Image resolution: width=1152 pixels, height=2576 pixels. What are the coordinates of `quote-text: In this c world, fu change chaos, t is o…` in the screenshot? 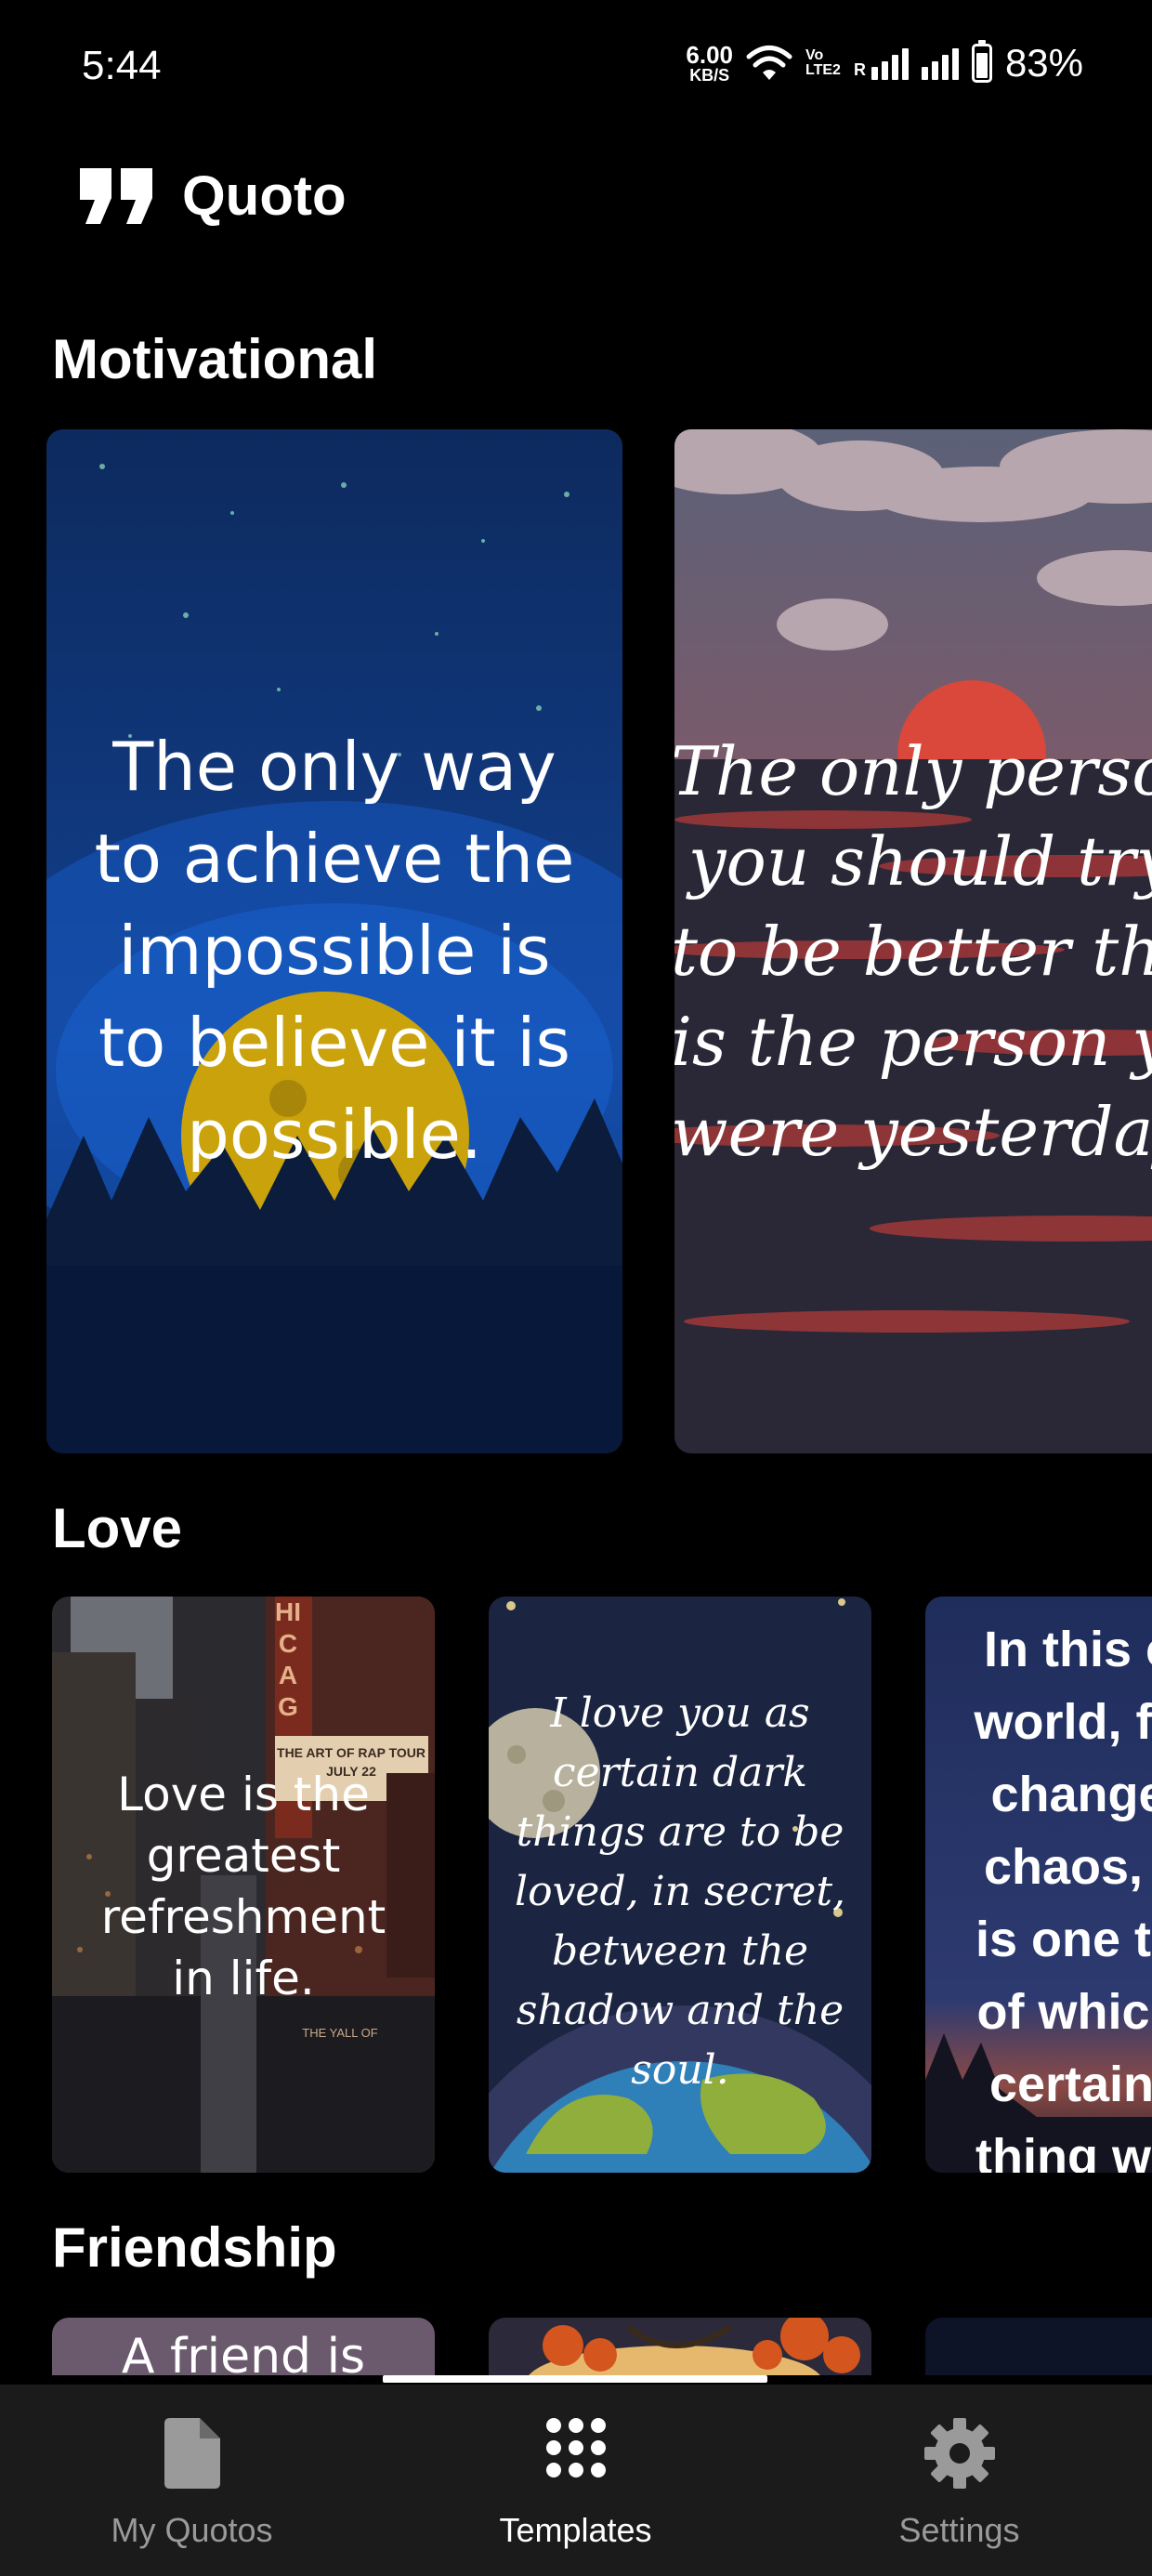 It's located at (1063, 1897).